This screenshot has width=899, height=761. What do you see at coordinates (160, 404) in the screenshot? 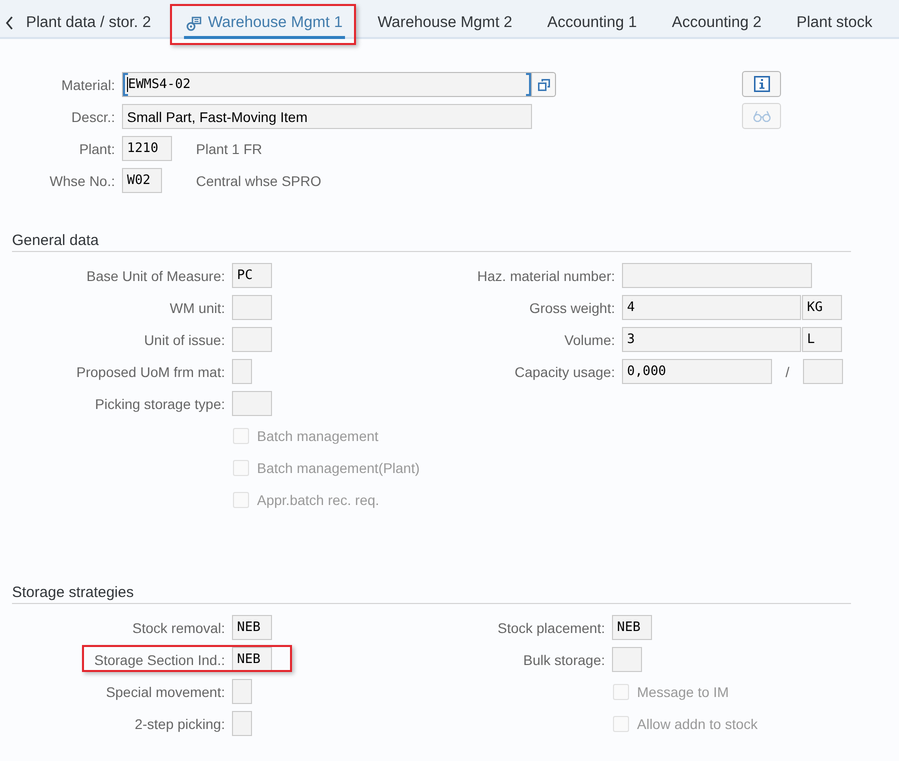
I see `field-label: Picking storage type:` at bounding box center [160, 404].